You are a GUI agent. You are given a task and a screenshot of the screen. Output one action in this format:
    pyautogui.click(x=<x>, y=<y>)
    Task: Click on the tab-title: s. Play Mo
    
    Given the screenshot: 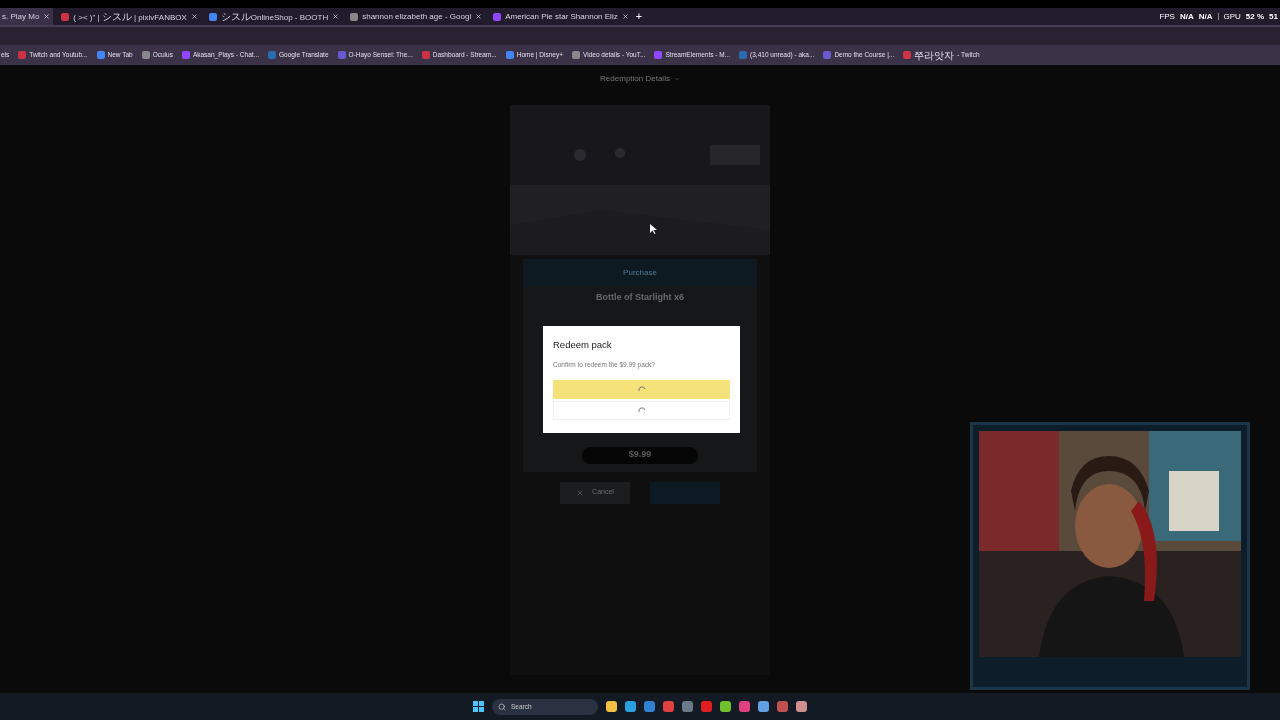 What is the action you would take?
    pyautogui.click(x=21, y=16)
    